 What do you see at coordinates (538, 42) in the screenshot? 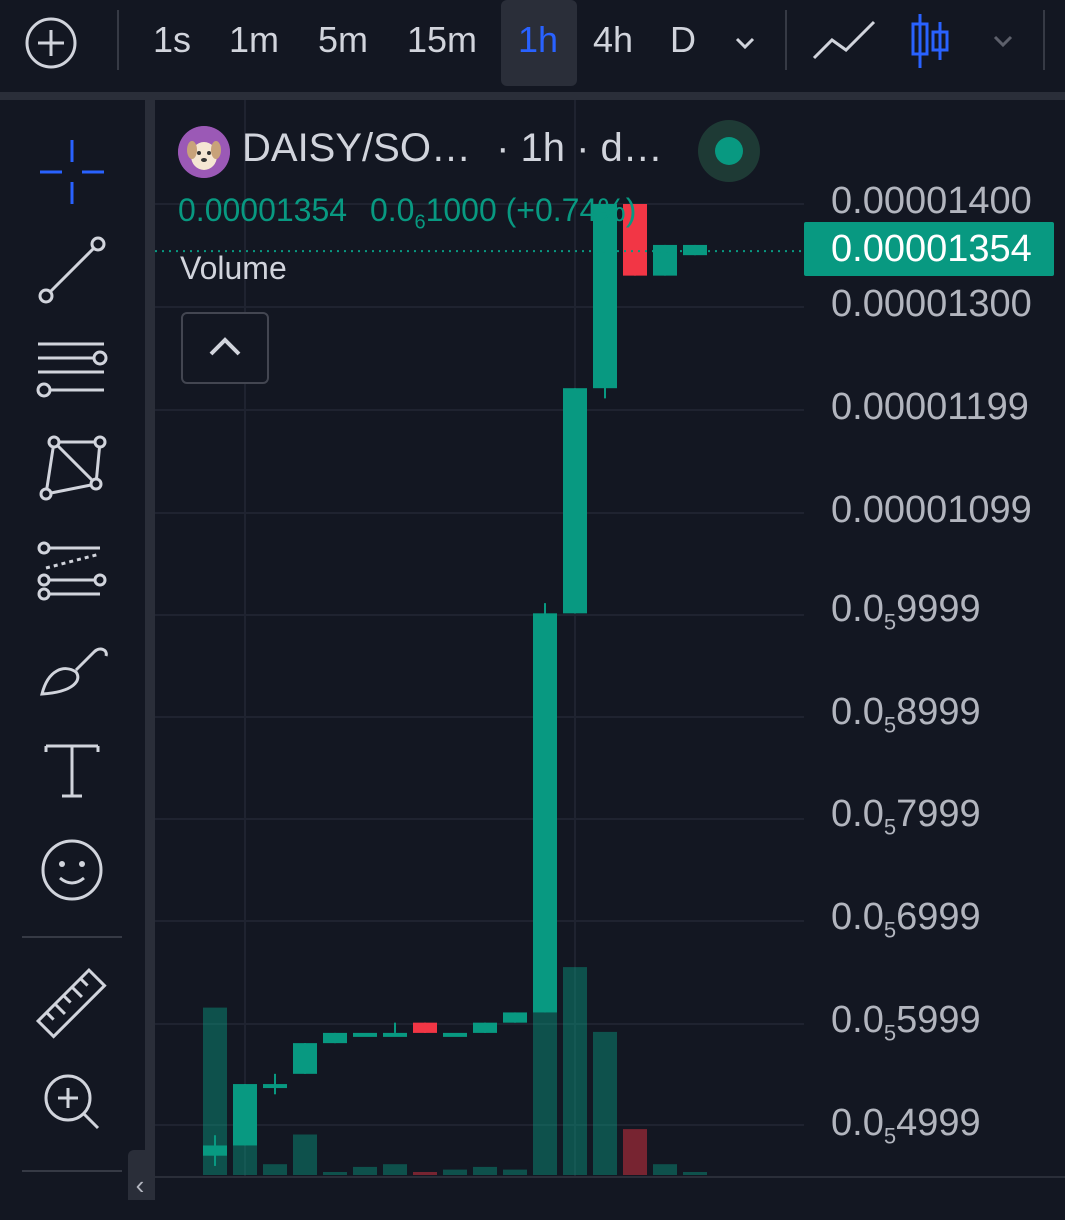
I see `timeframe-1h: 1h` at bounding box center [538, 42].